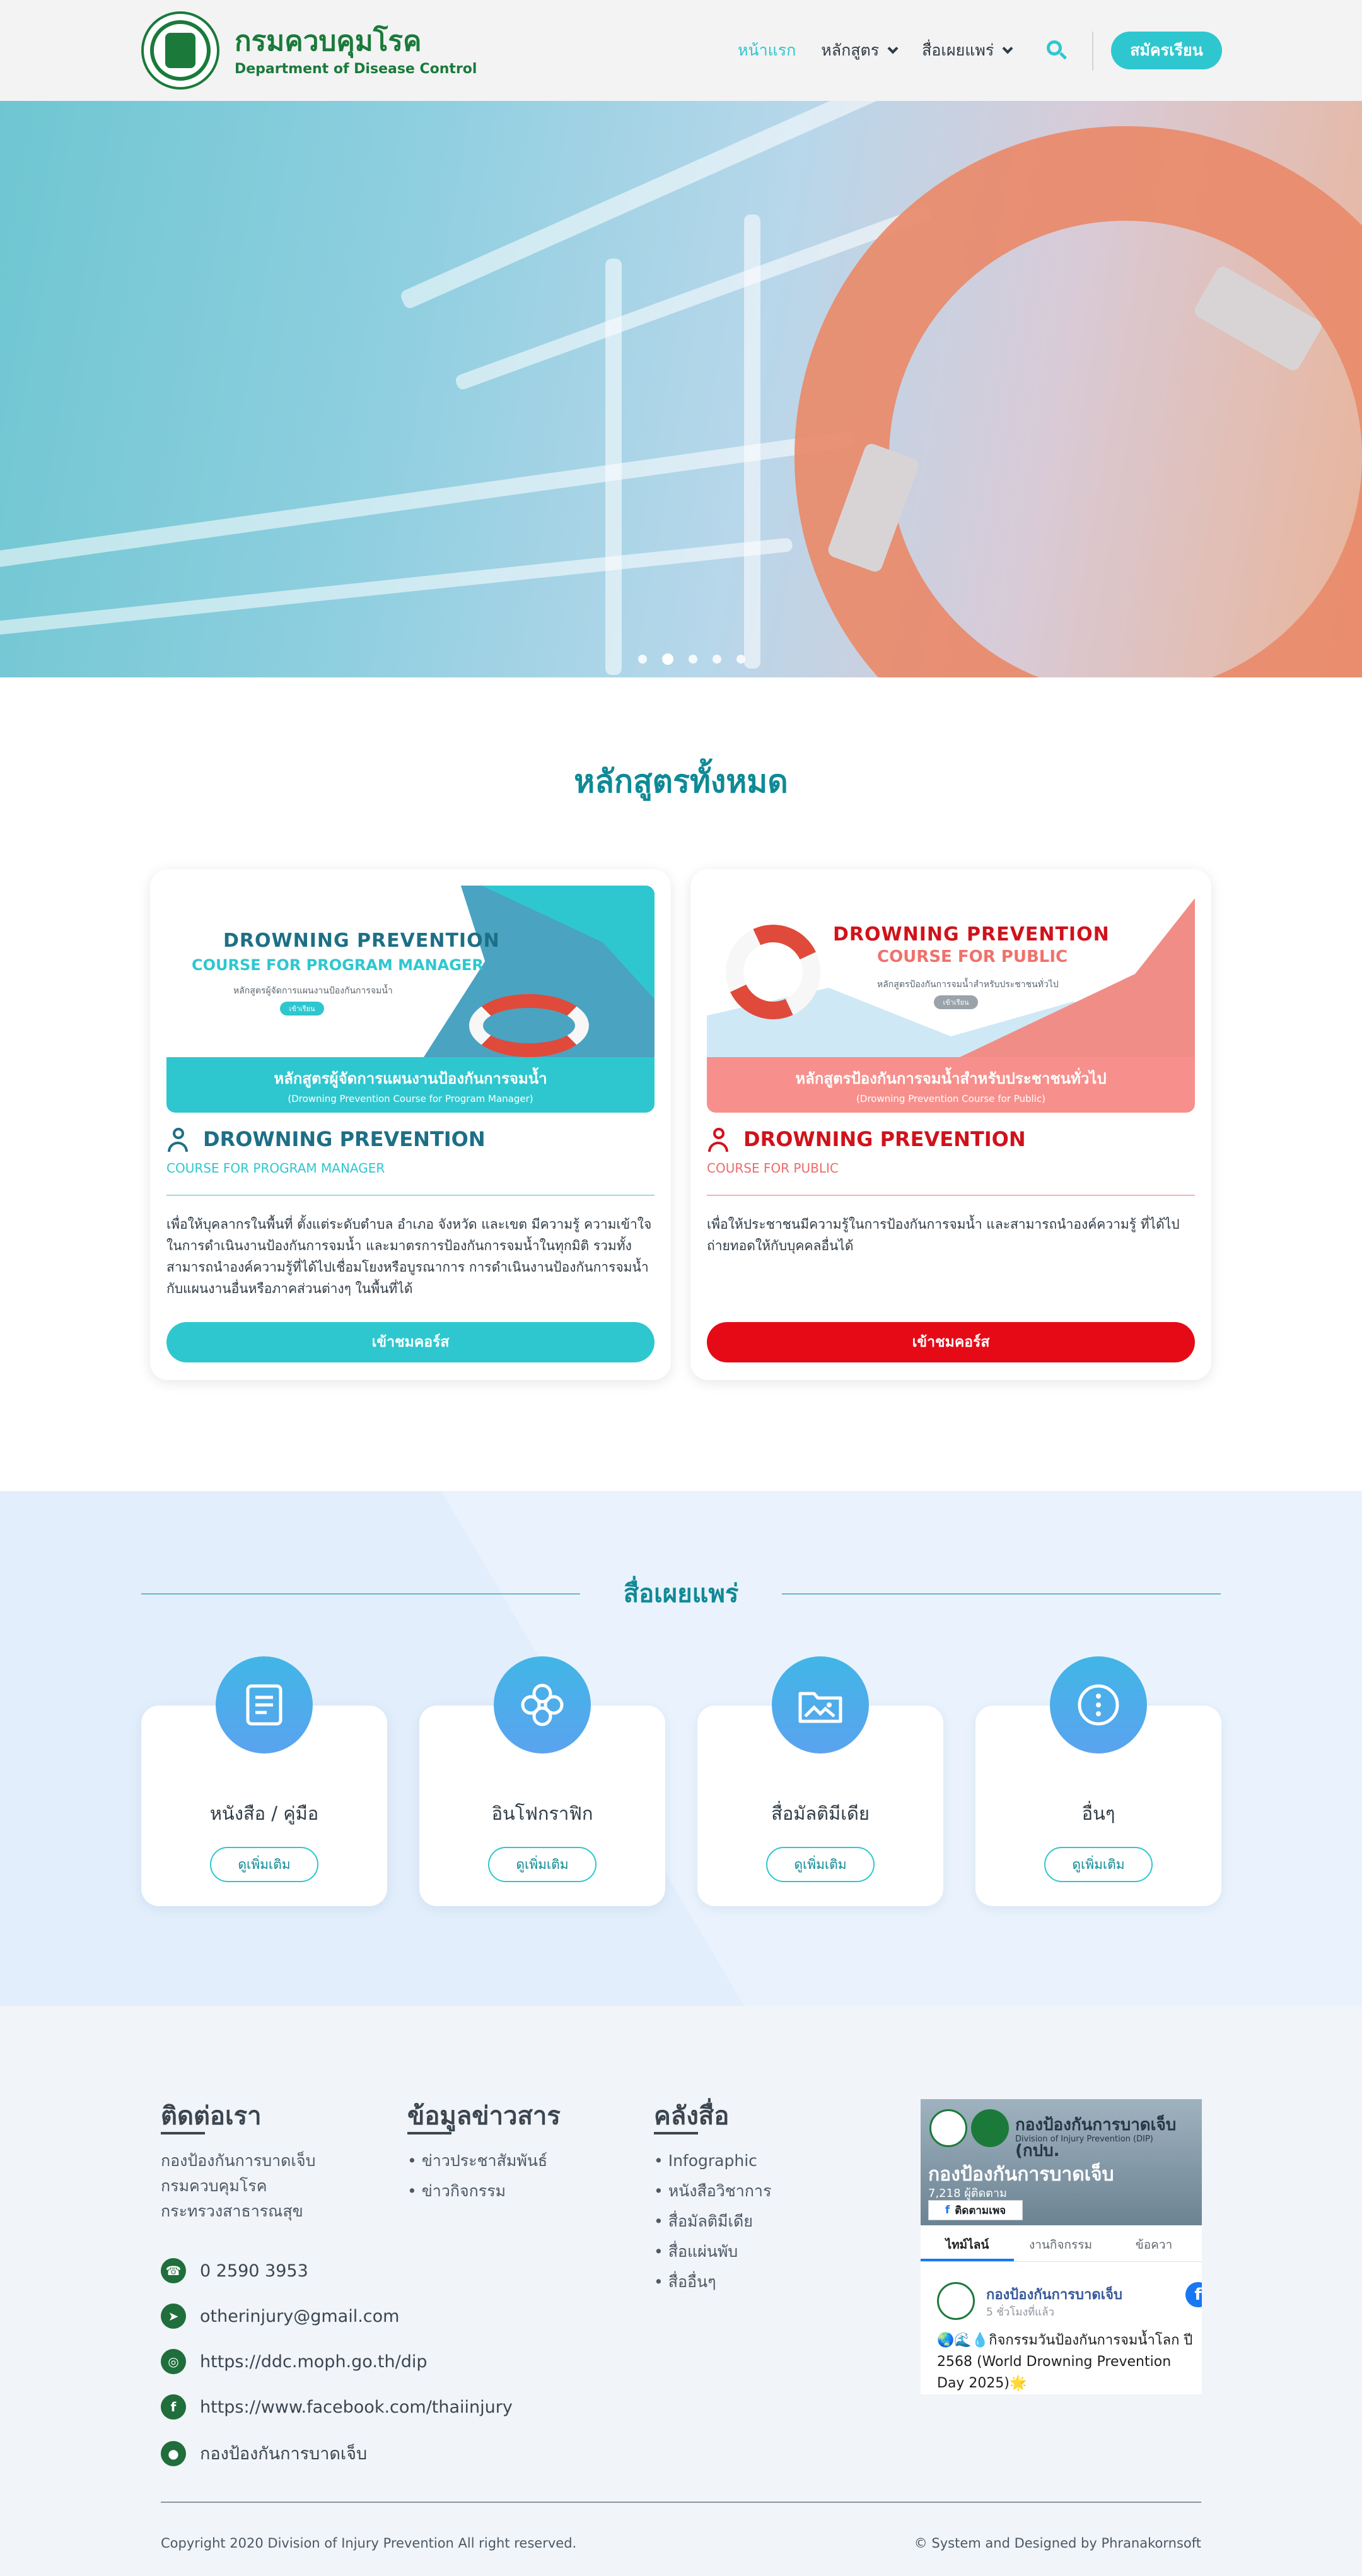 The width and height of the screenshot is (1362, 2576). I want to click on courses-title: หลักสูตรทั้งหมด, so click(681, 781).